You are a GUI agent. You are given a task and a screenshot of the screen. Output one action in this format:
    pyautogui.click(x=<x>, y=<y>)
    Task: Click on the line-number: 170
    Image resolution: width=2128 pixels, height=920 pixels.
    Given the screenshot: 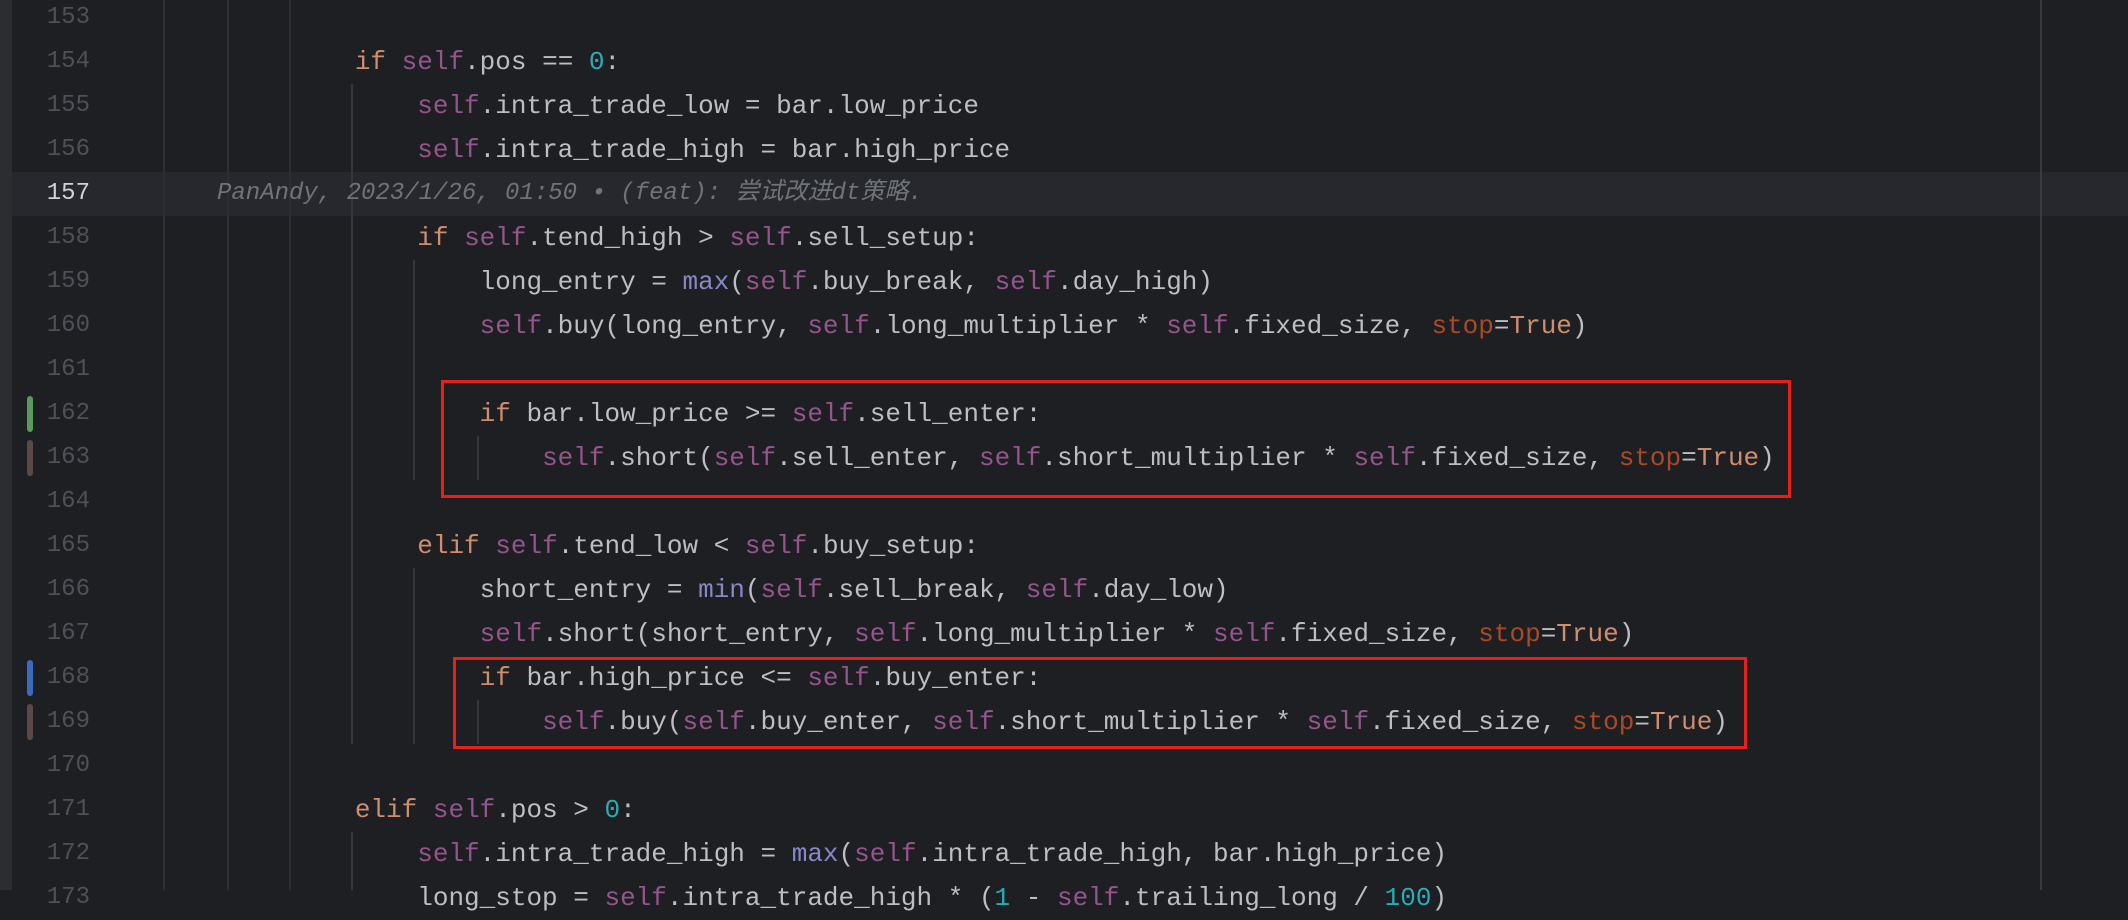 What is the action you would take?
    pyautogui.click(x=55, y=766)
    